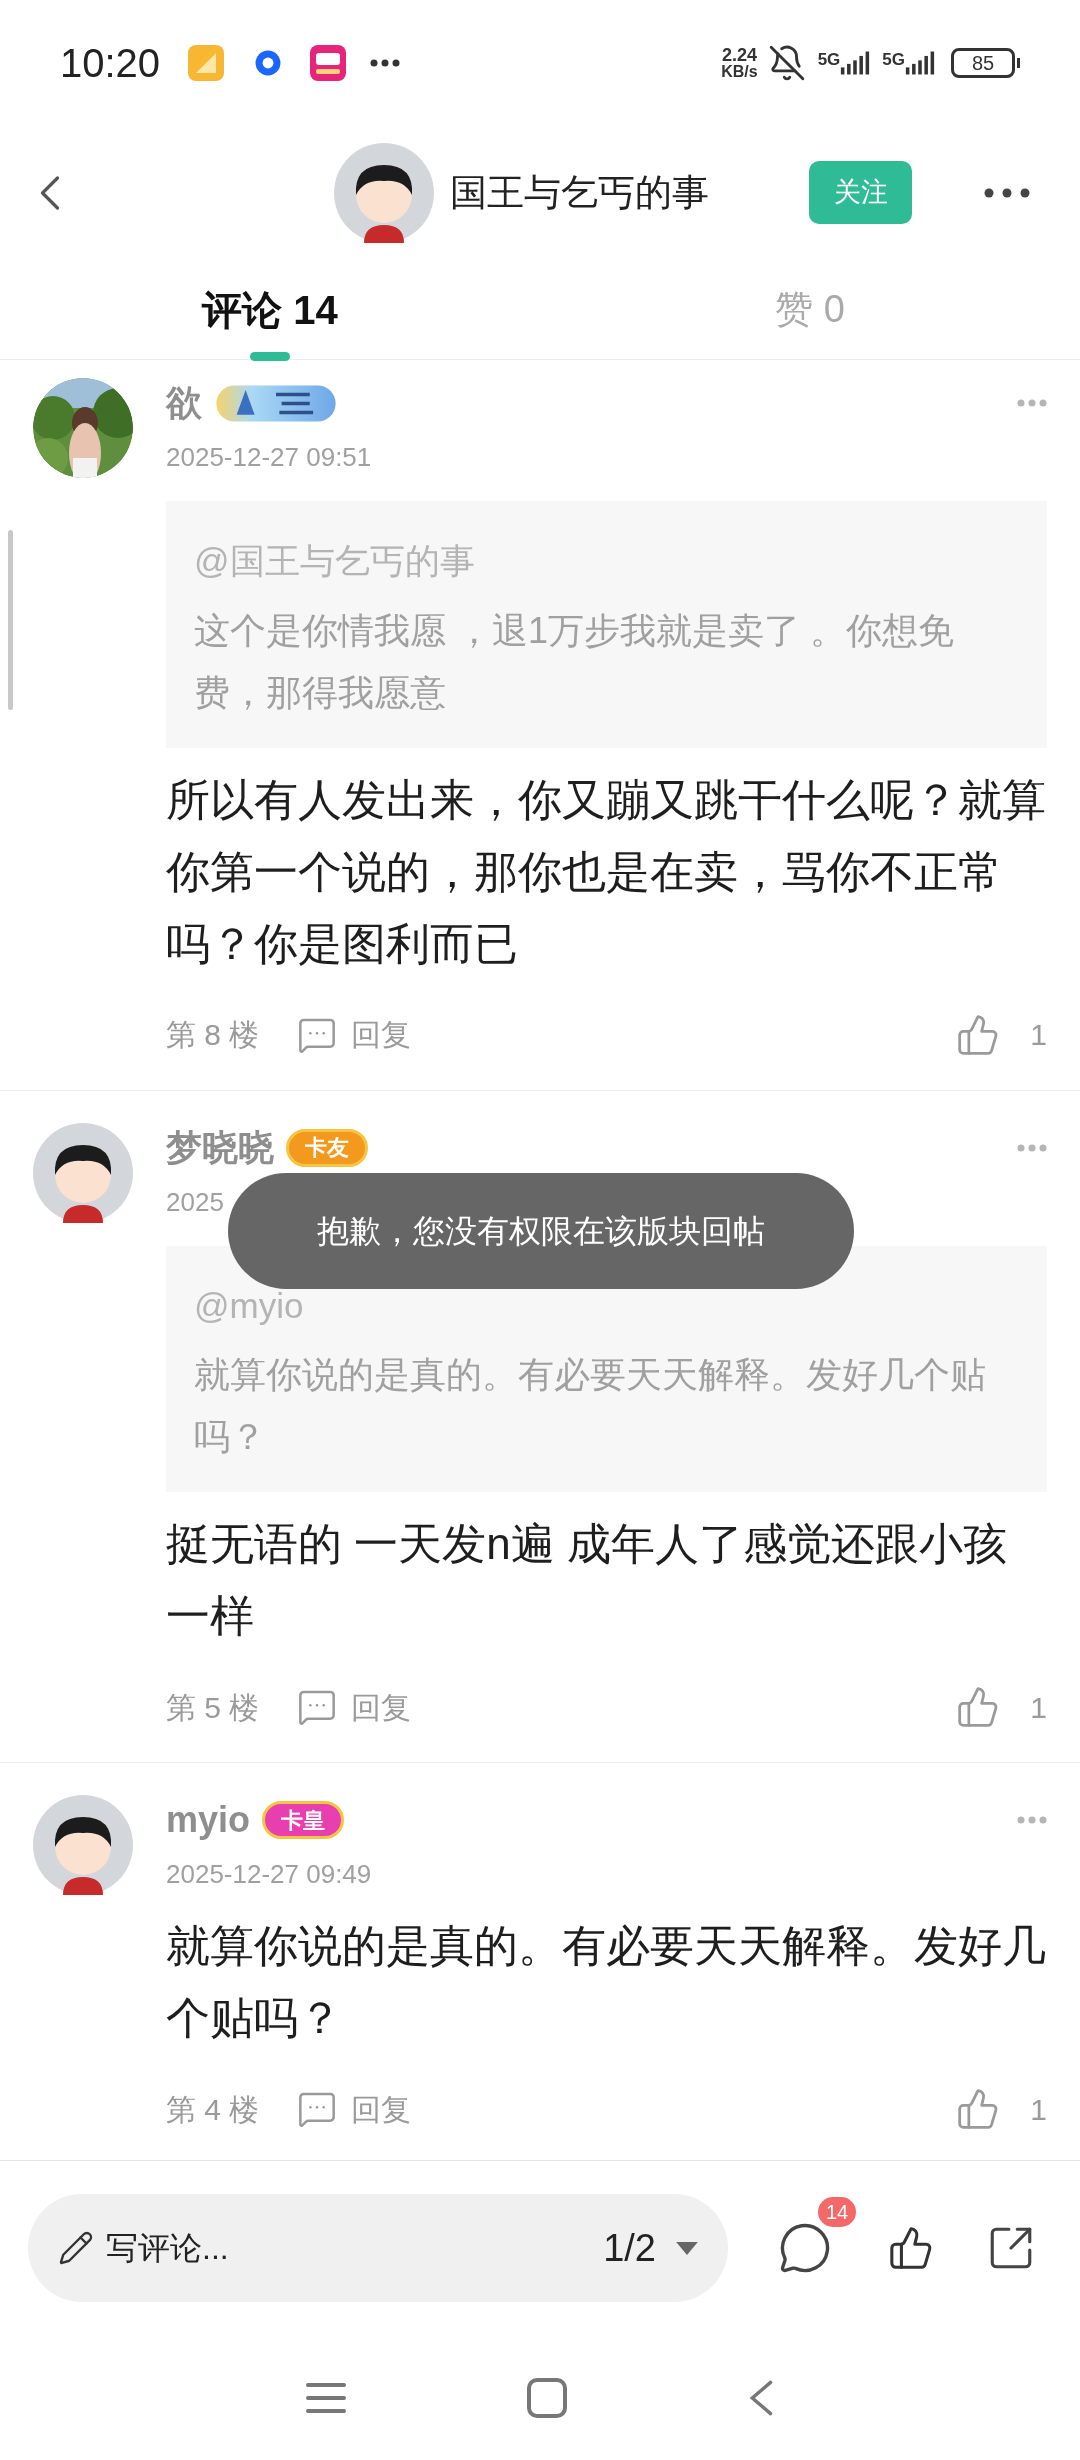 This screenshot has width=1080, height=2460. I want to click on comment-input: 写评论... 1/2, so click(378, 2248).